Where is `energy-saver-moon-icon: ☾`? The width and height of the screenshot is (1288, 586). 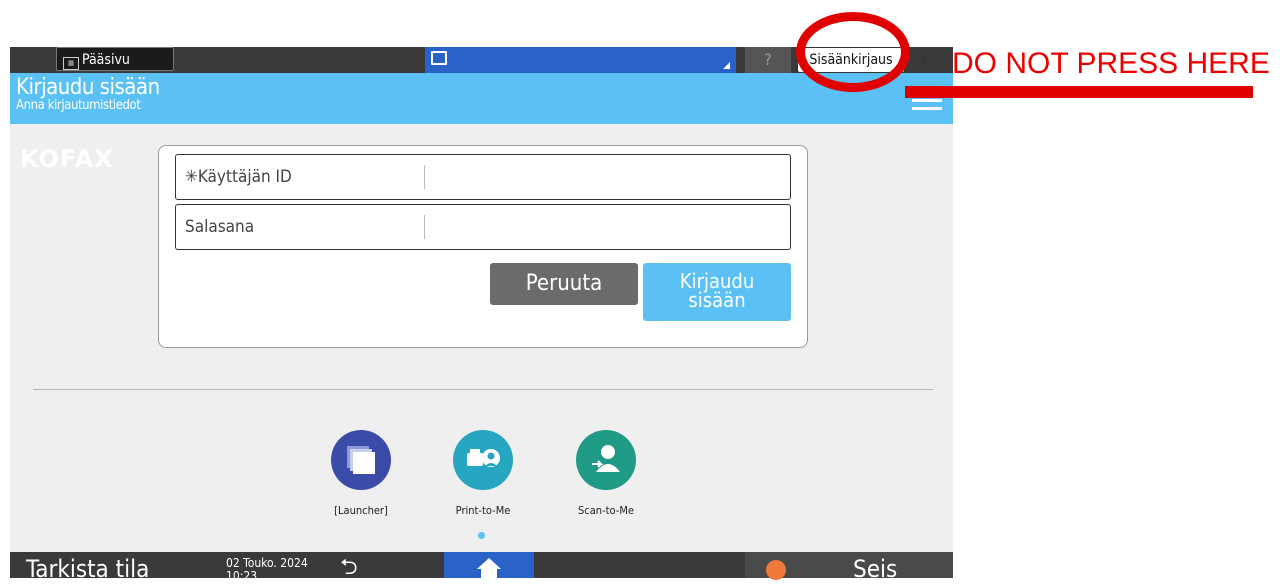
energy-saver-moon-icon: ☾ is located at coordinates (930, 60).